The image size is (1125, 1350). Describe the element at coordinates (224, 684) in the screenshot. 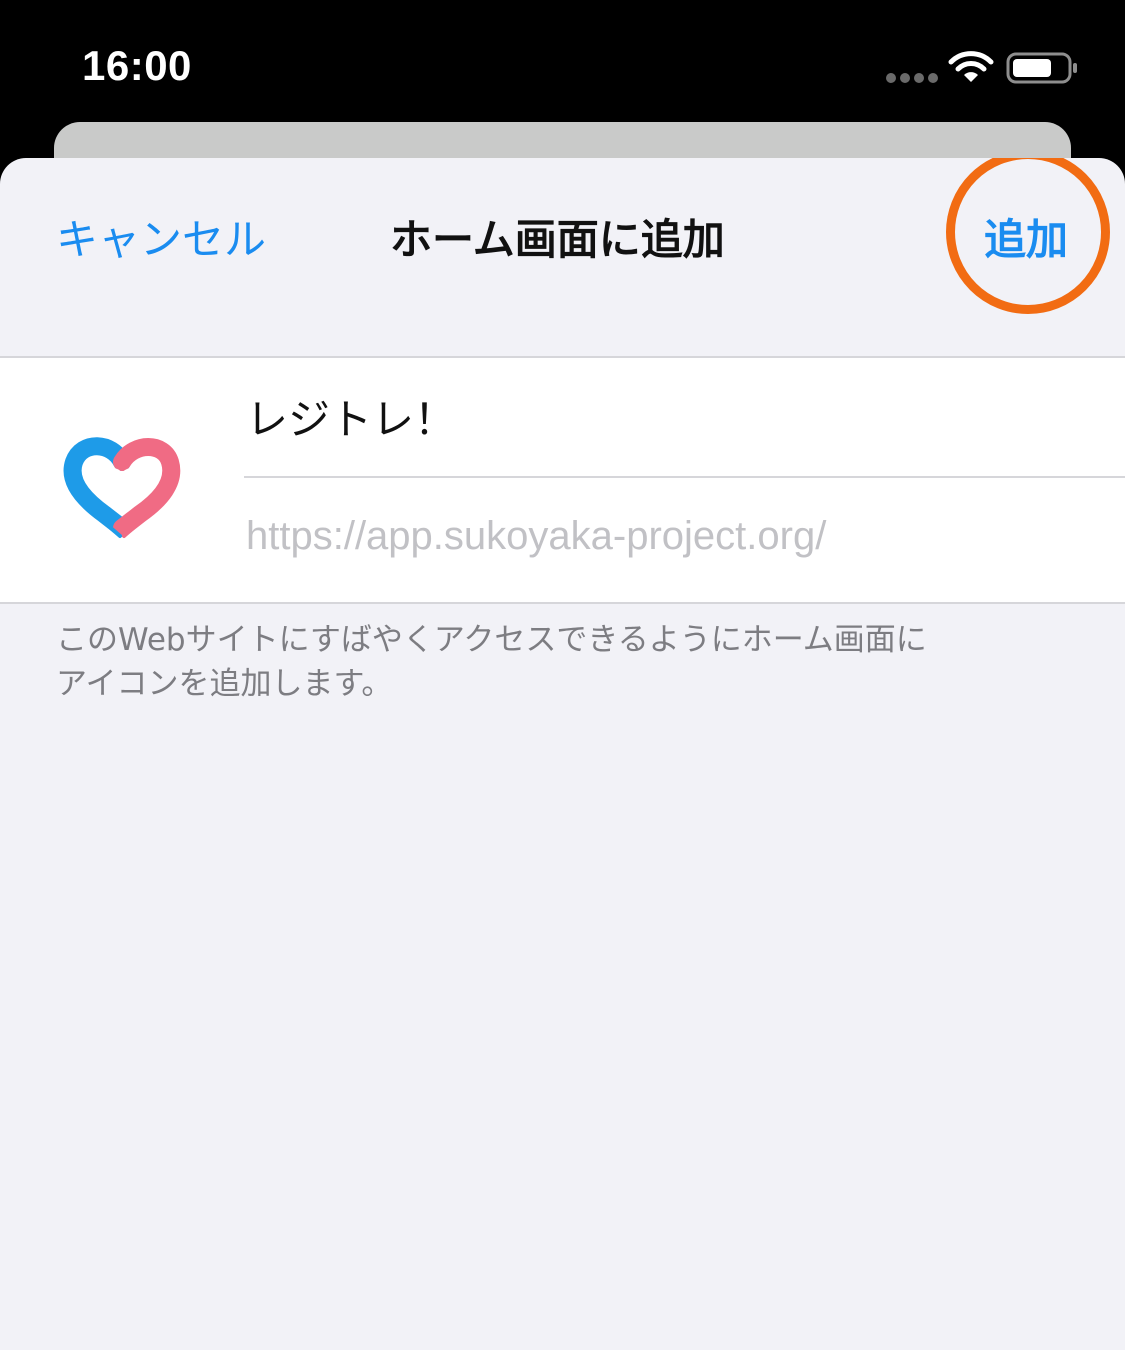

I see `description-line-2: アイコンを追加します。` at that location.